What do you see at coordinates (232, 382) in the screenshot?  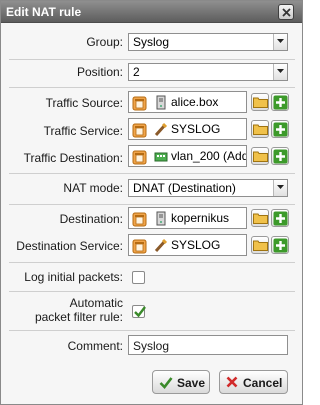 I see `x-icon` at bounding box center [232, 382].